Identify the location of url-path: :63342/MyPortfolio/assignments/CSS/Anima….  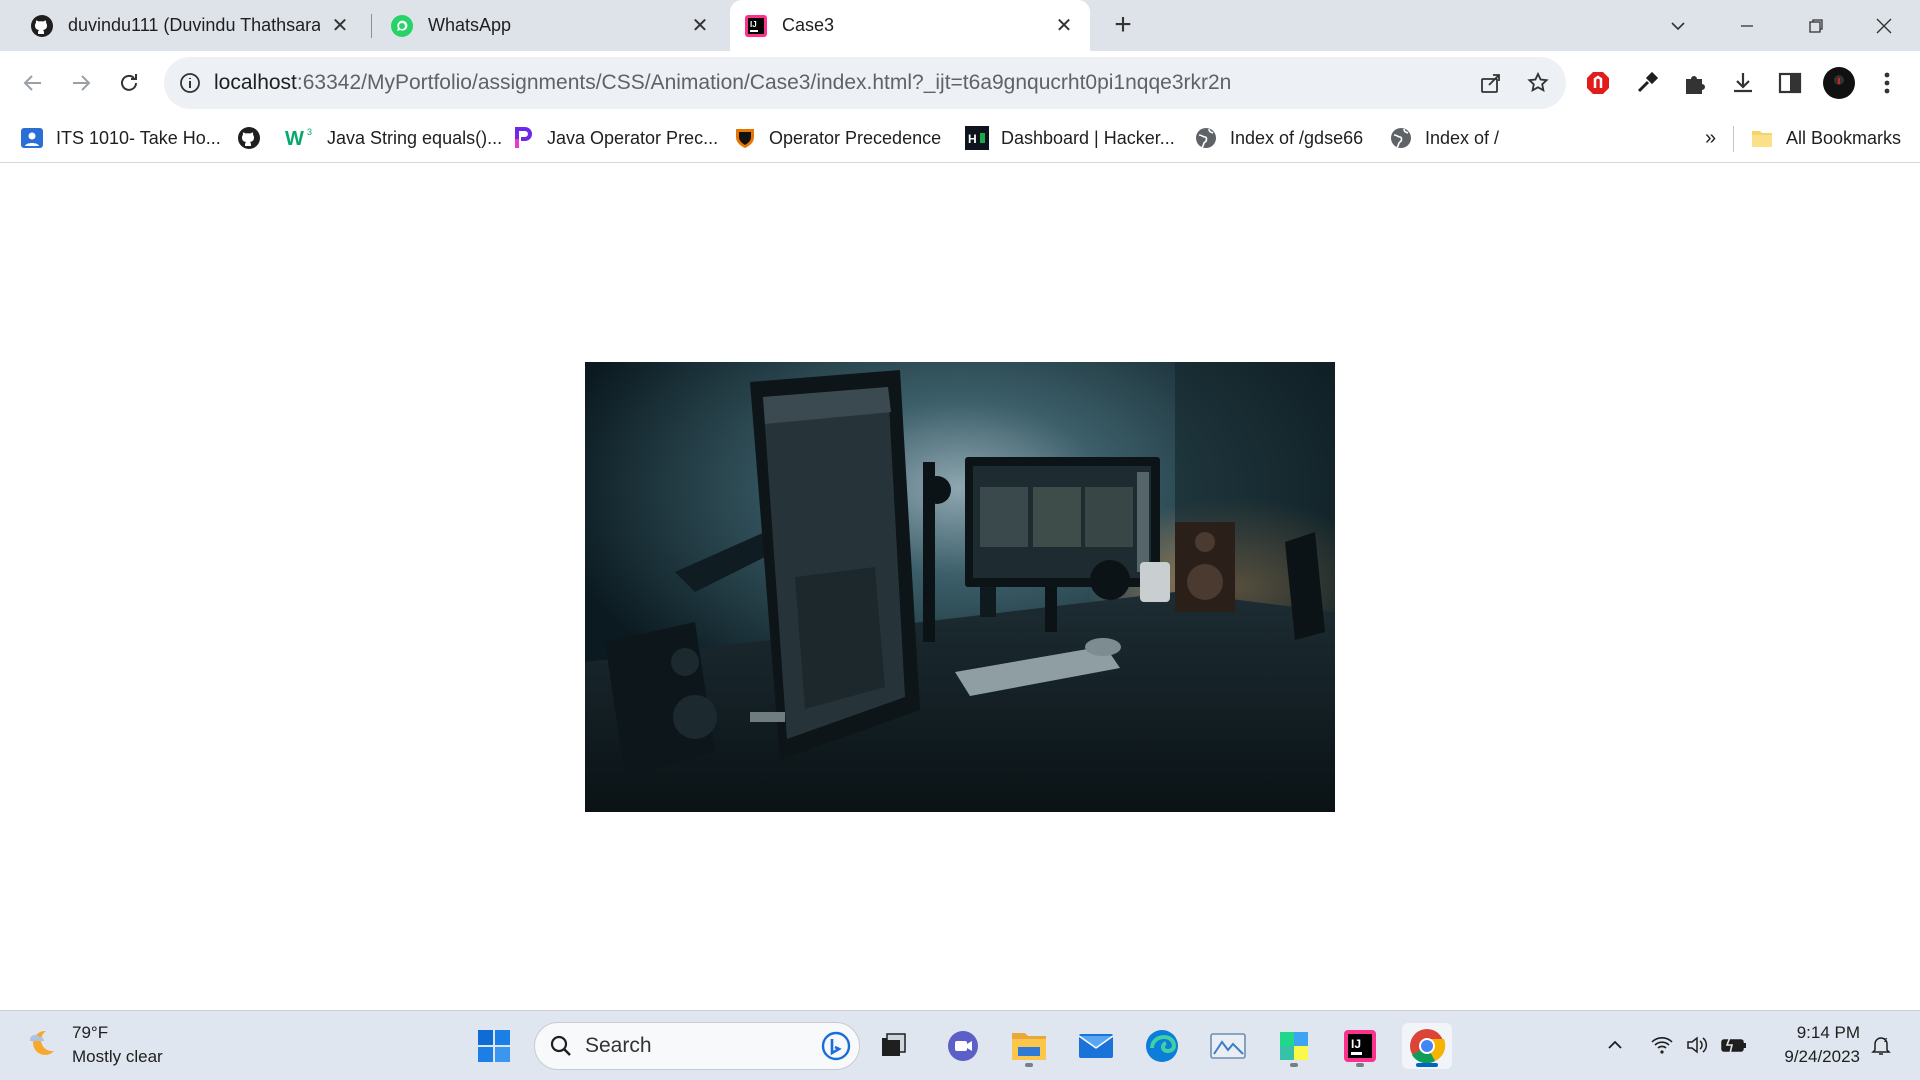
(764, 82).